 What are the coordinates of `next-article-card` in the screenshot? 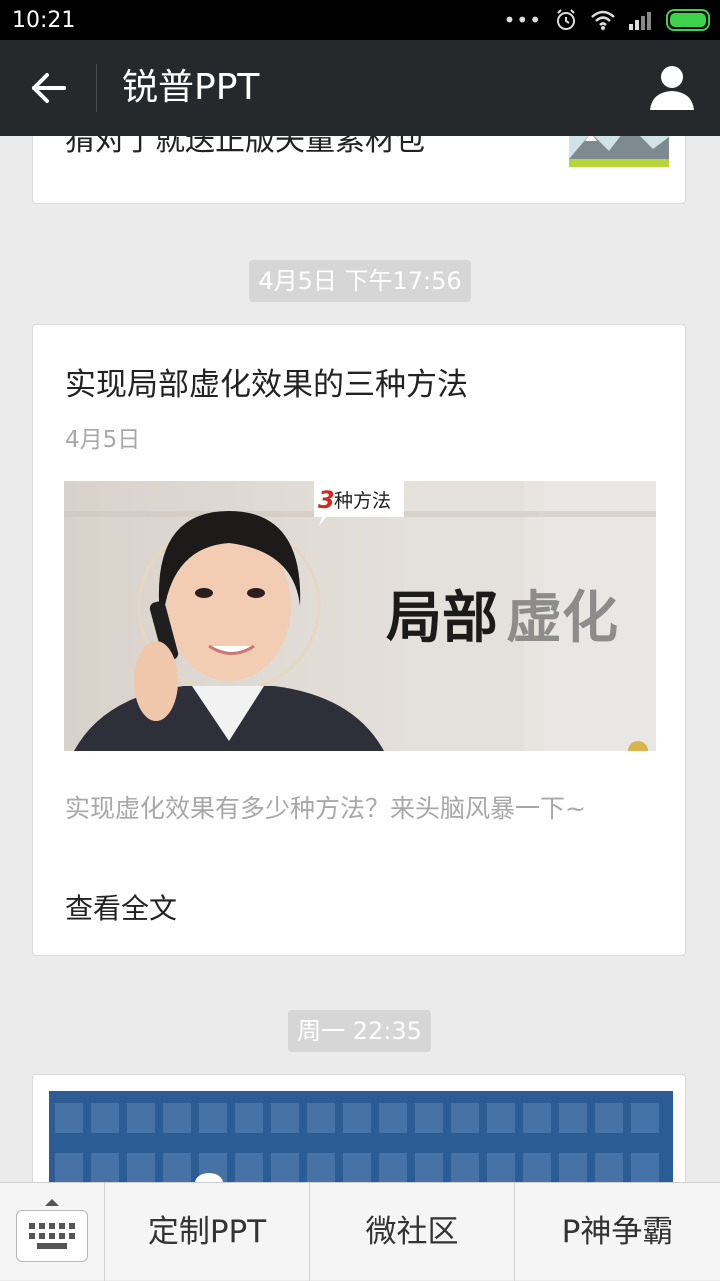 It's located at (359, 1128).